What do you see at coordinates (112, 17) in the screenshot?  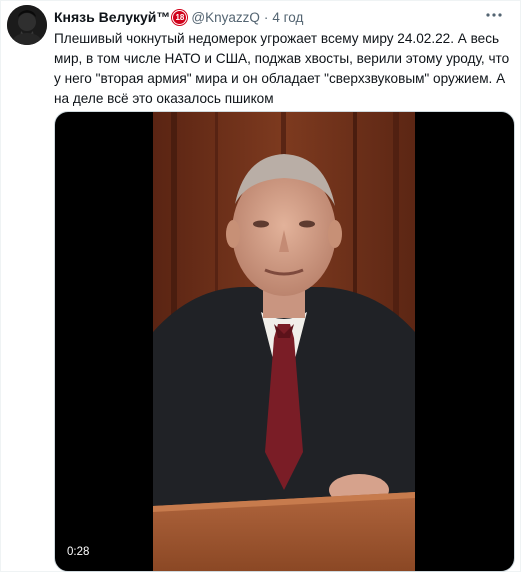 I see `display-name: Князь Велукуй™` at bounding box center [112, 17].